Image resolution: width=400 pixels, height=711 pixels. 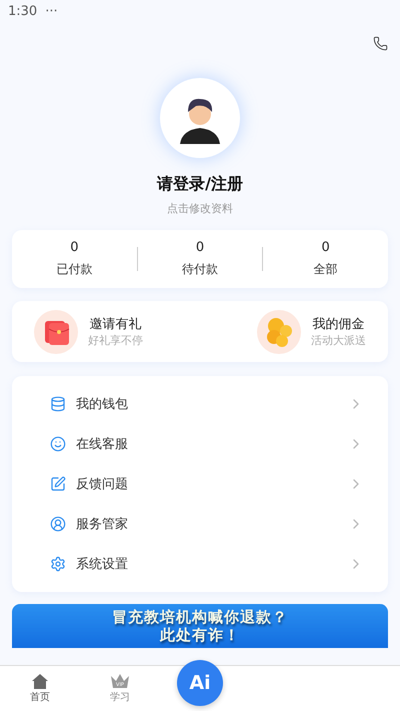 What do you see at coordinates (51, 11) in the screenshot?
I see `status-dots: ···` at bounding box center [51, 11].